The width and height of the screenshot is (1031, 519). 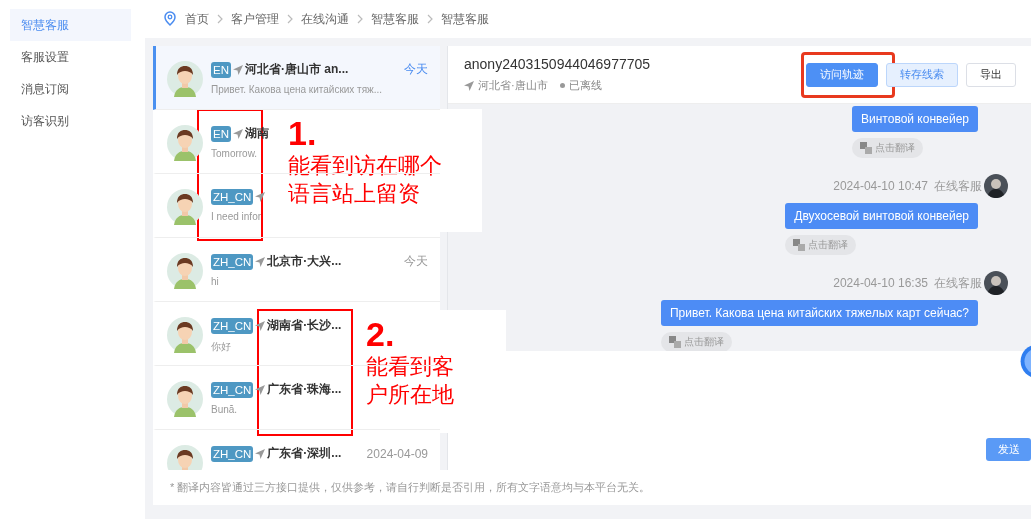 I want to click on message-bubble: Винтовой конвейер, so click(x=915, y=119).